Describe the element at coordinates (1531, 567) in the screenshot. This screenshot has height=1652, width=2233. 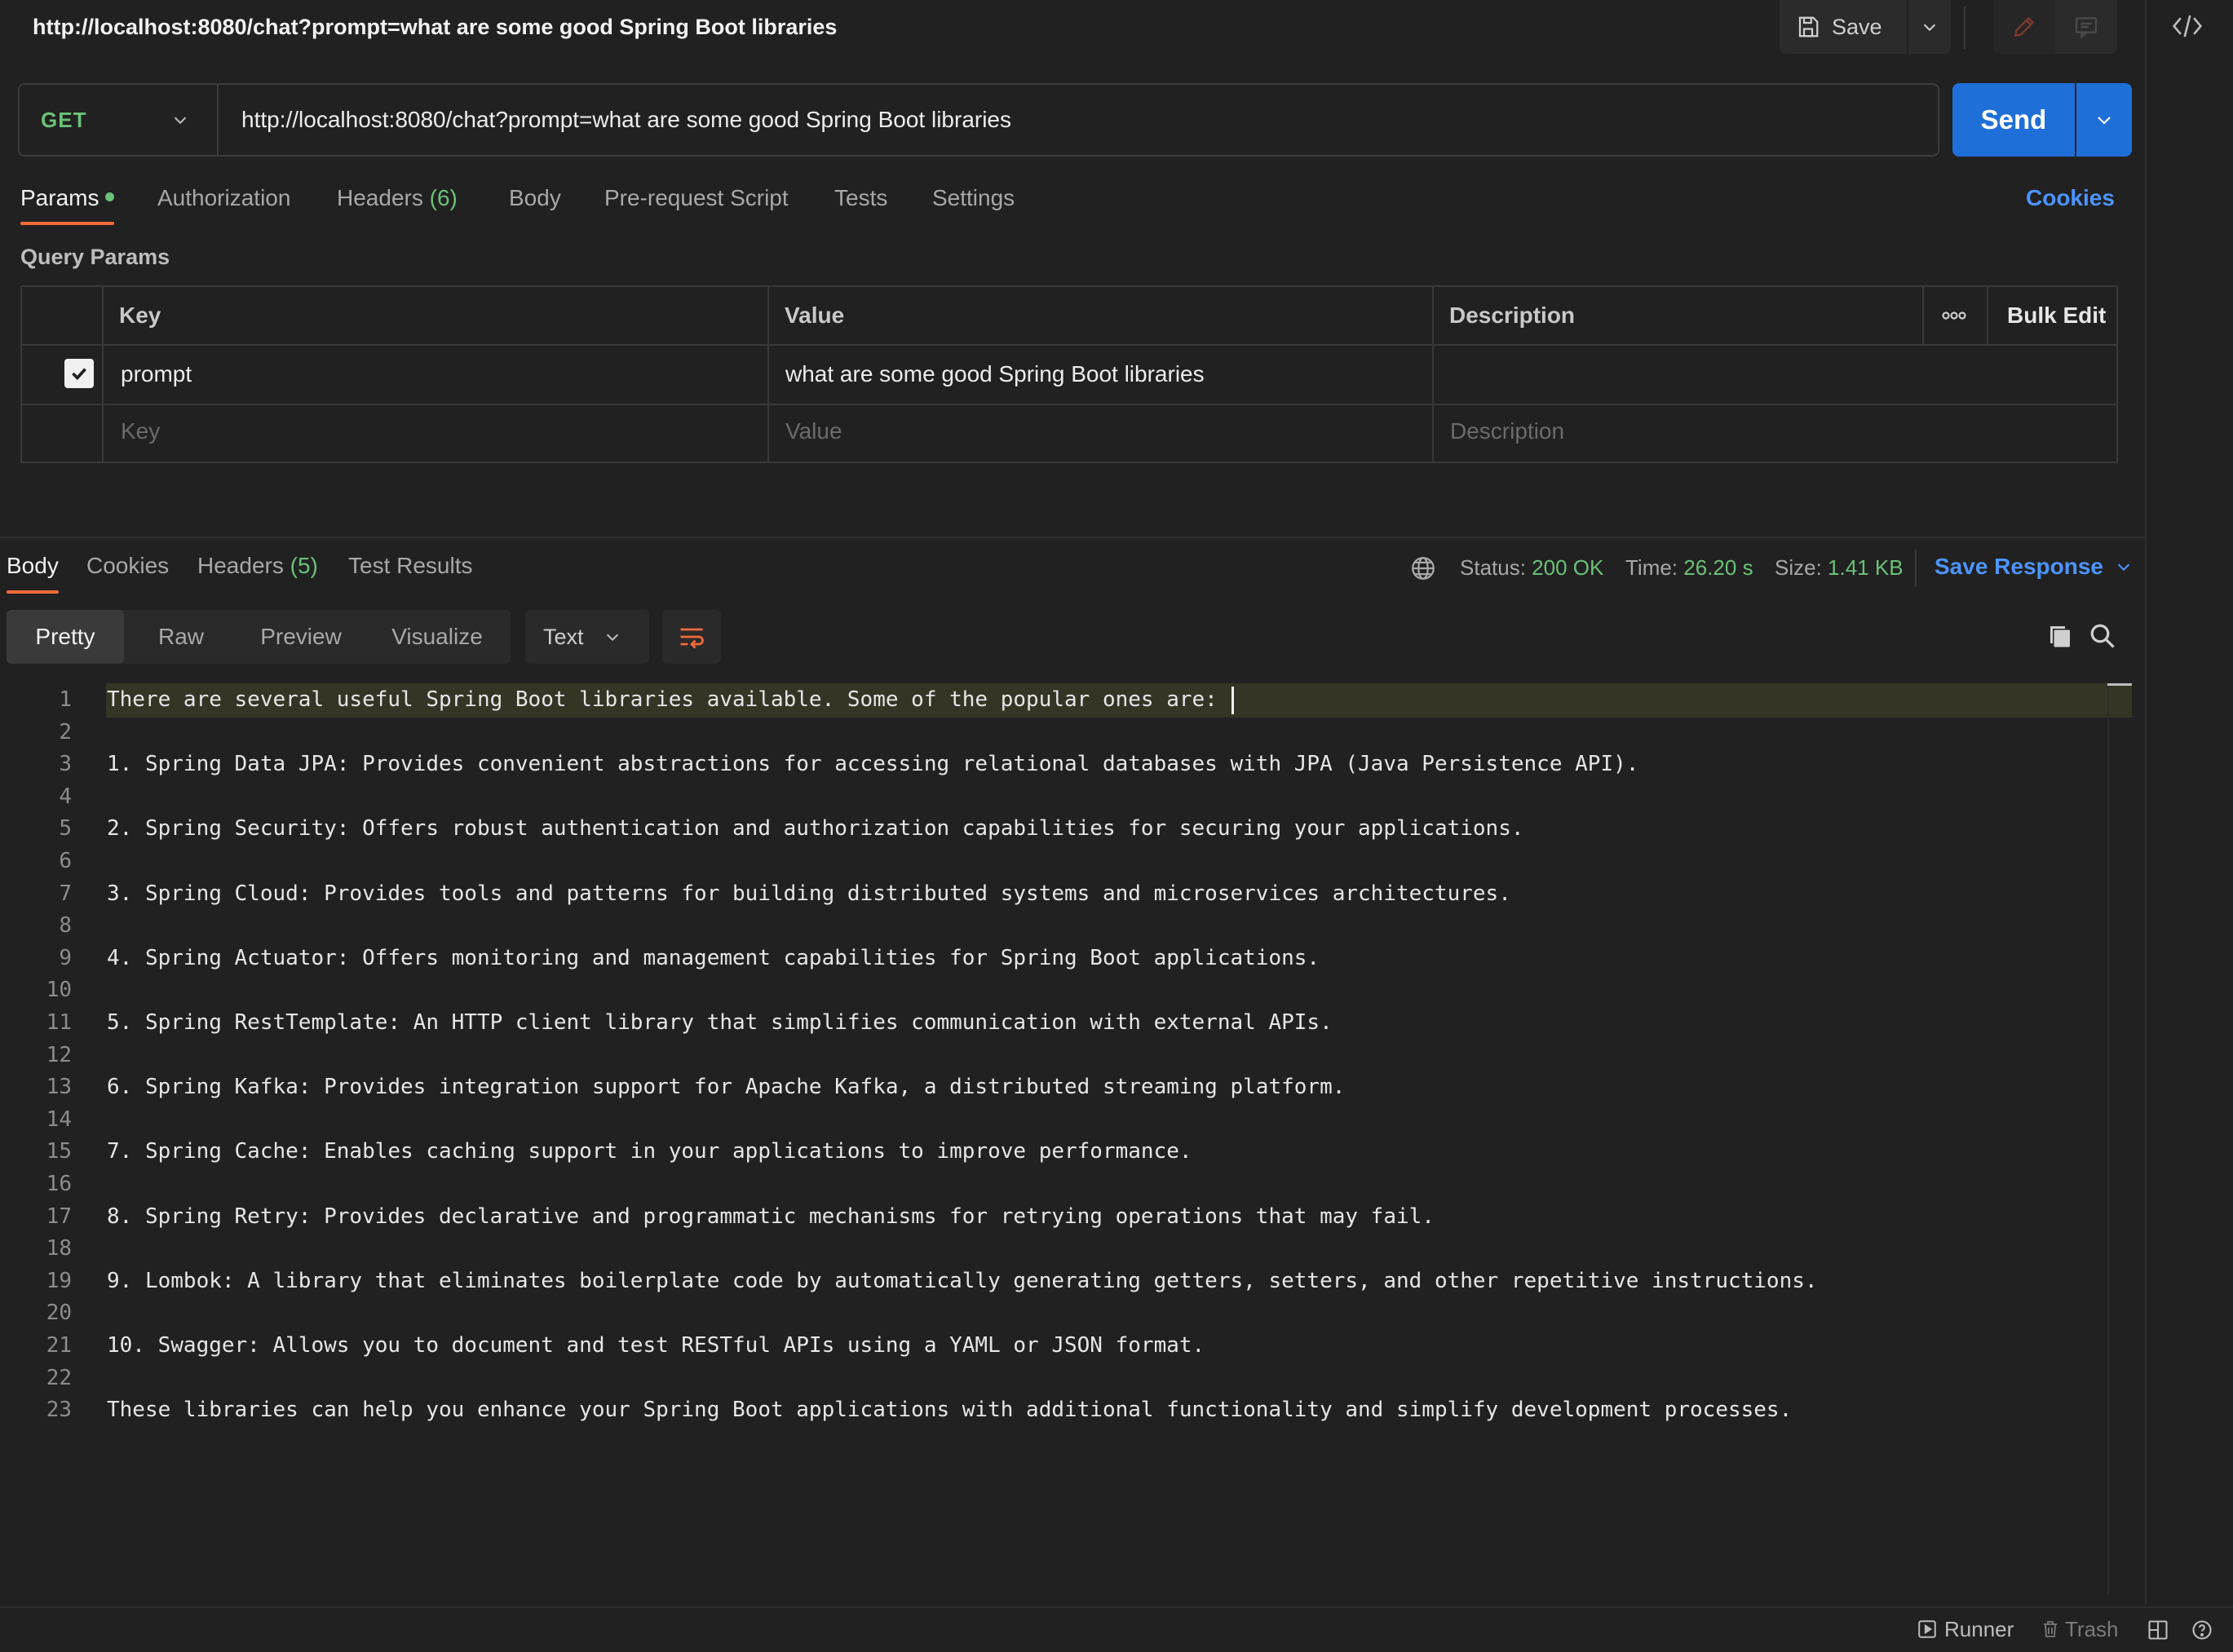
I see `response-status: Status: 200 OK` at that location.